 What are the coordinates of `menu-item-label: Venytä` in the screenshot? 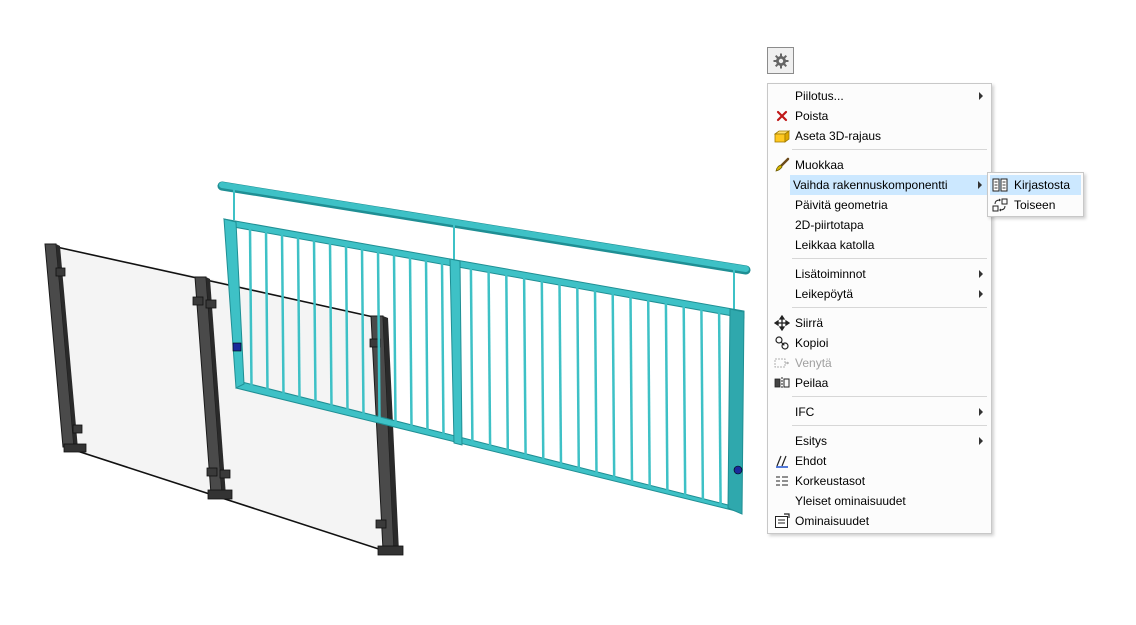 It's located at (813, 363).